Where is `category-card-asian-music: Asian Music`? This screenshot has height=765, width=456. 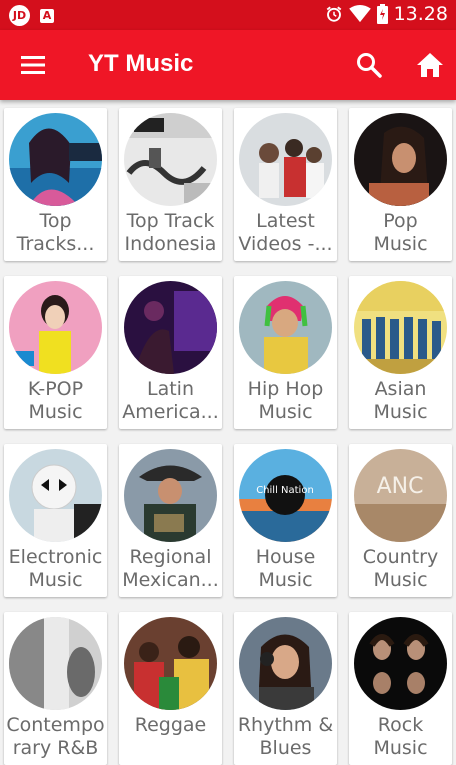 category-card-asian-music: Asian Music is located at coordinates (400, 352).